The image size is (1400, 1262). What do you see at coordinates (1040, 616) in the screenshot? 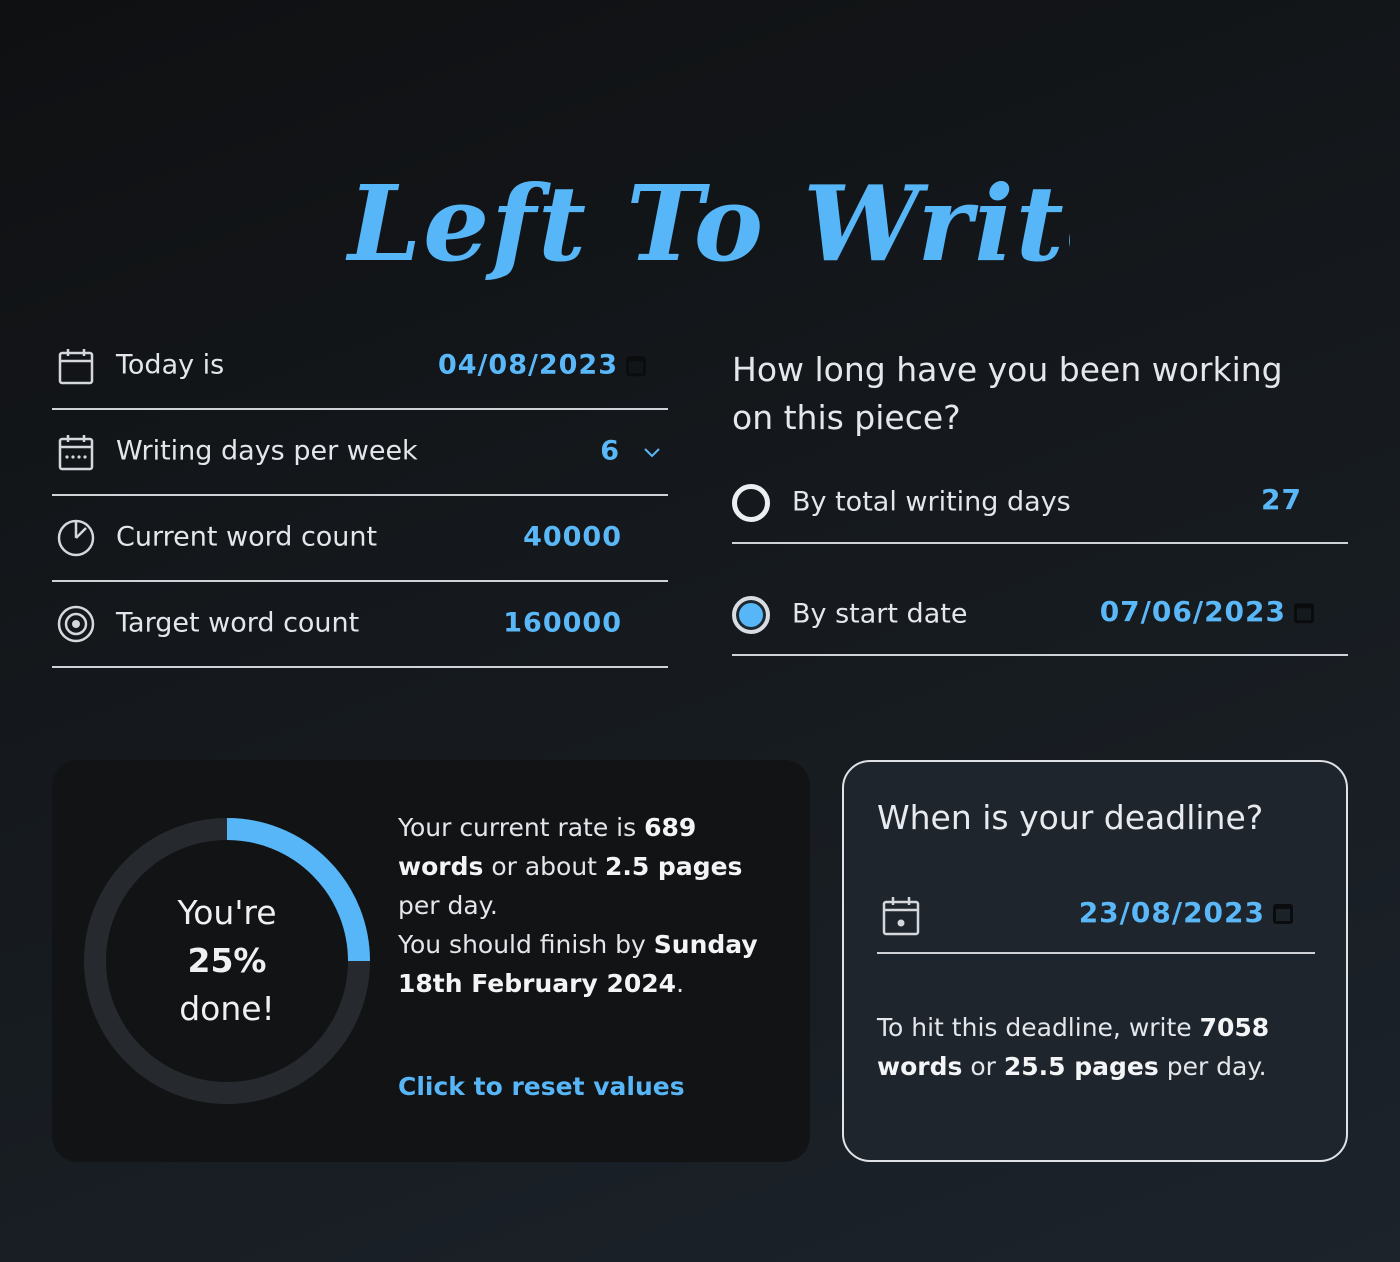
I see `option-start-date: By start date 07/06/2023` at bounding box center [1040, 616].